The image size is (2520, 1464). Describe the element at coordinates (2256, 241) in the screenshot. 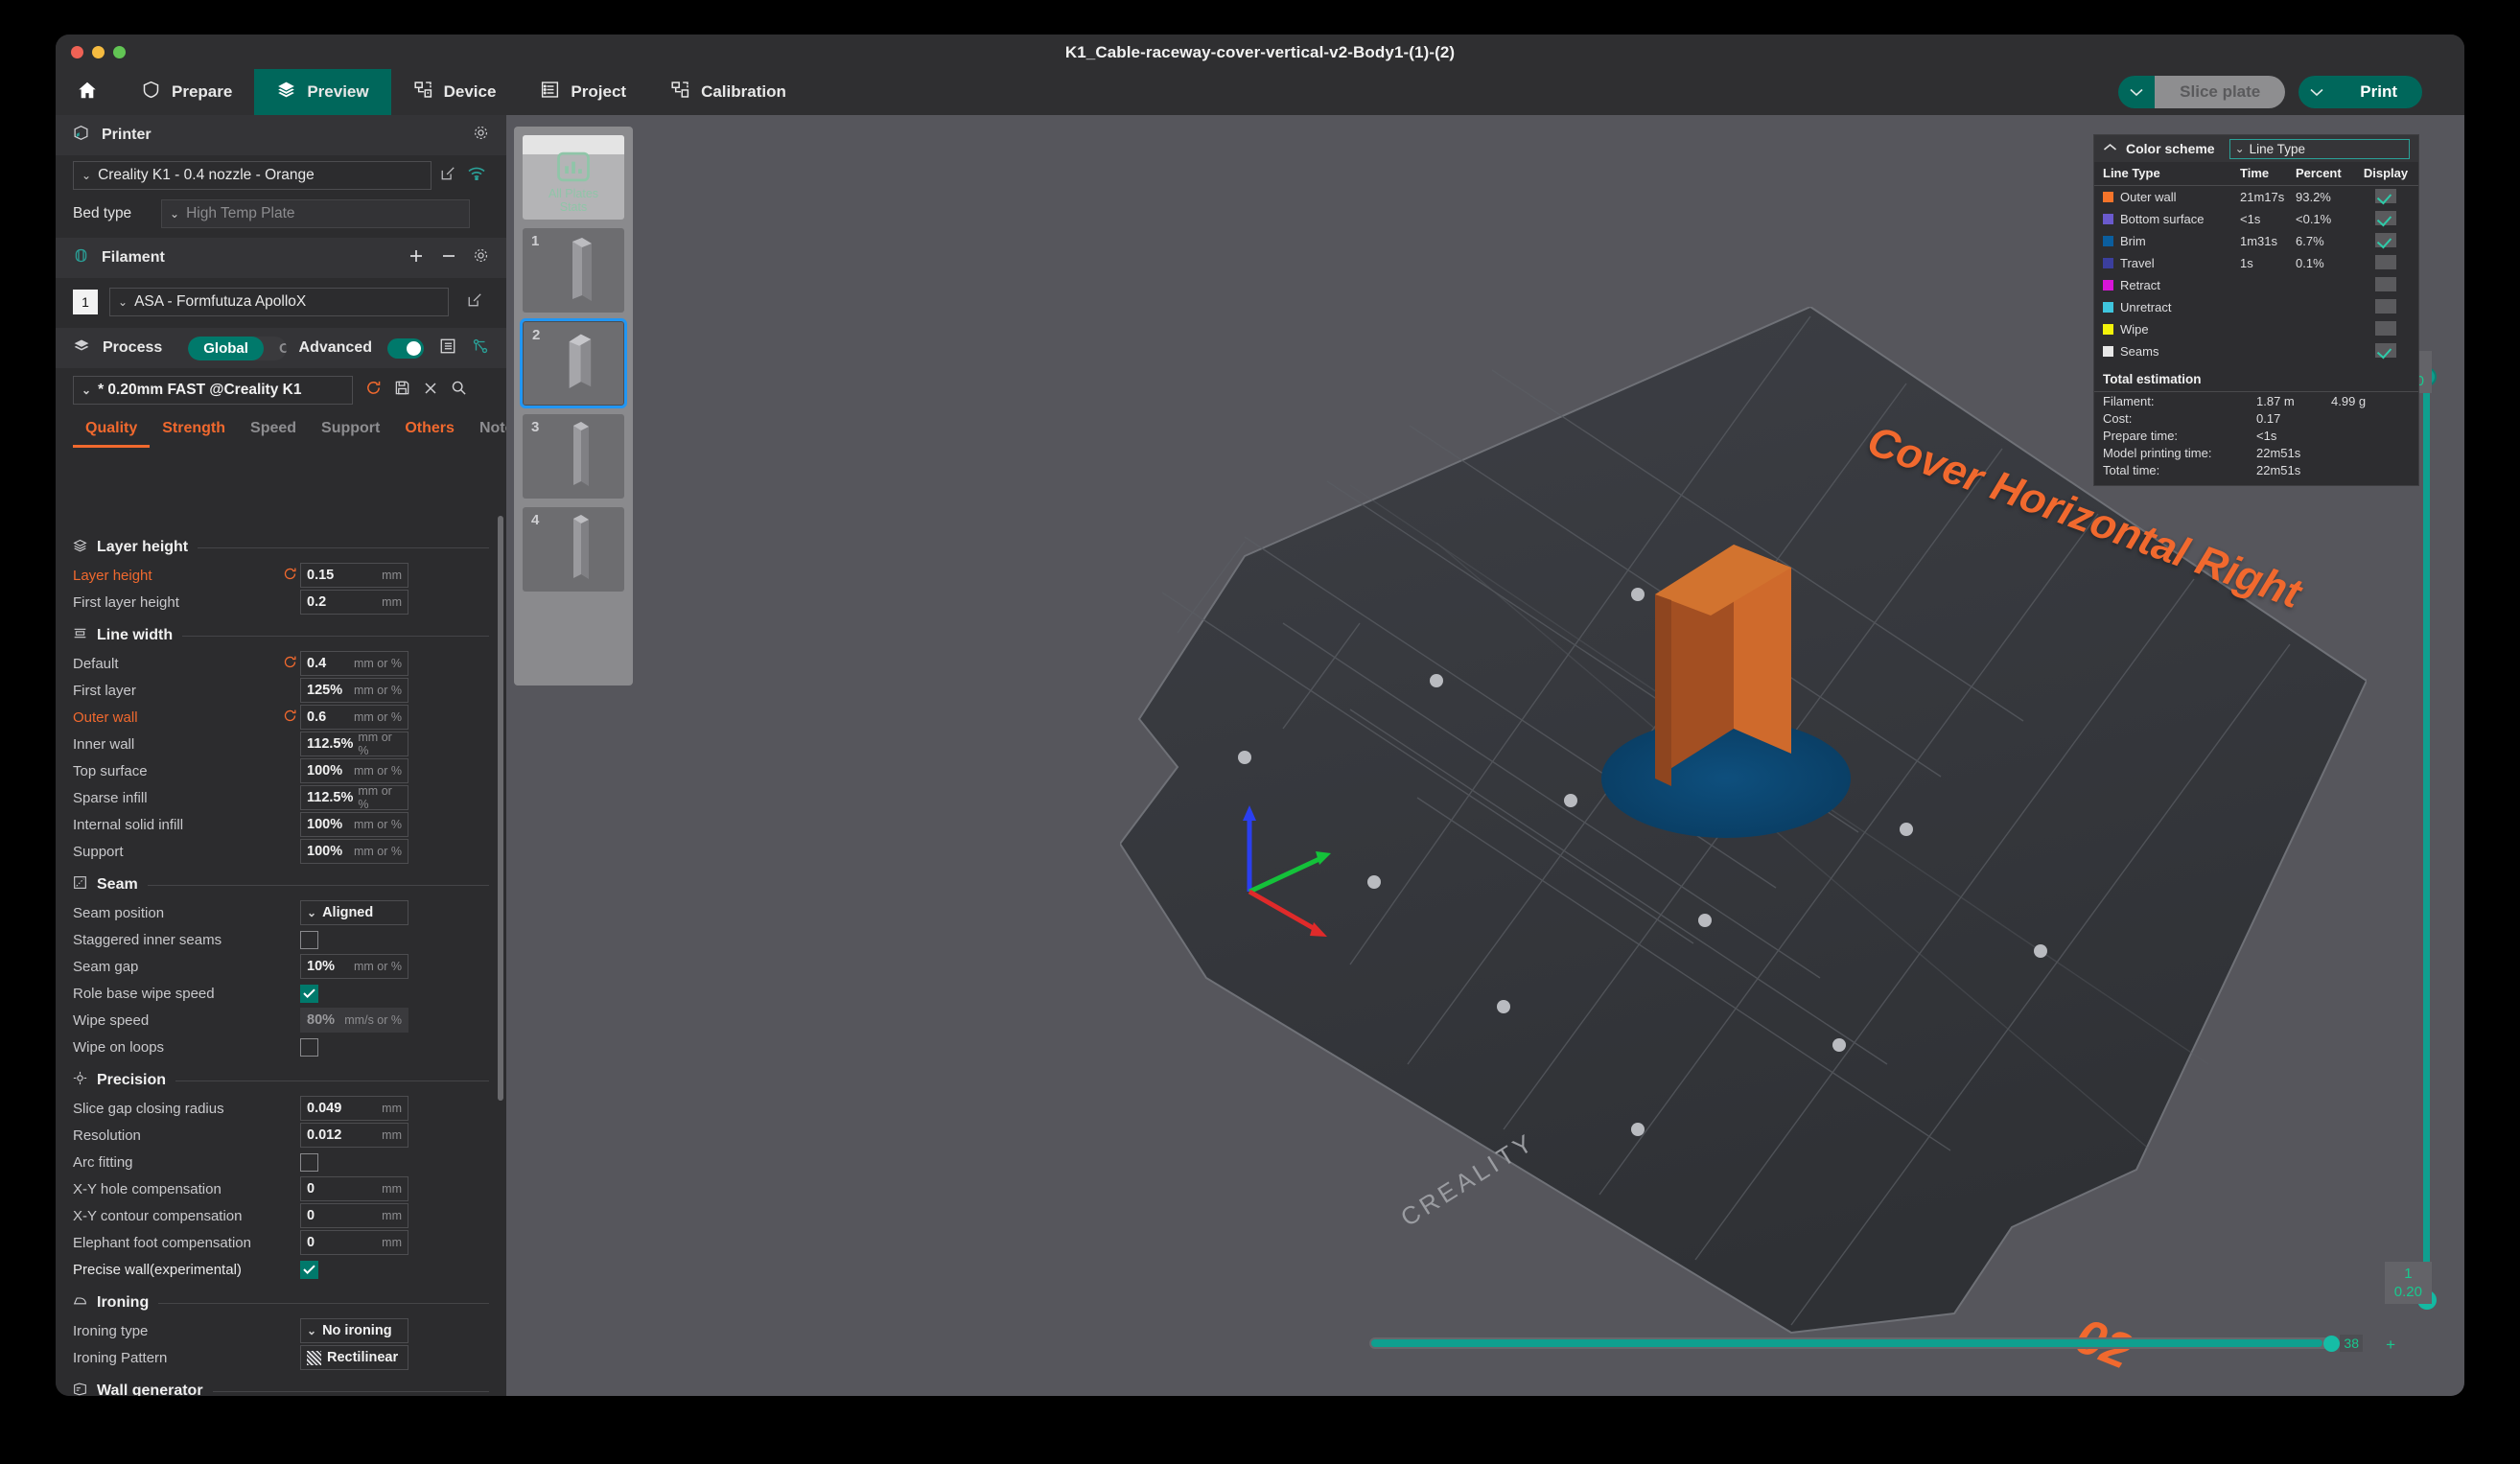

I see `line-type-row: Brim 1m31s 6.7%` at that location.